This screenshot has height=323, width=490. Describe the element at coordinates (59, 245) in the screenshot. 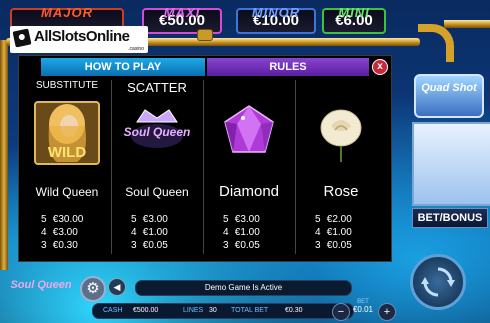

I see `pay-row: 3 €0.30` at that location.